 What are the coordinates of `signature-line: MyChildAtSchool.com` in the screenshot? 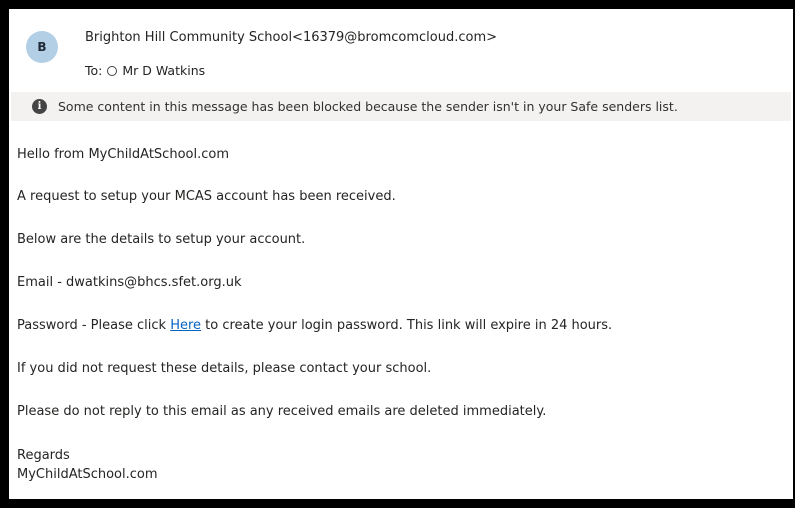 It's located at (87, 474).